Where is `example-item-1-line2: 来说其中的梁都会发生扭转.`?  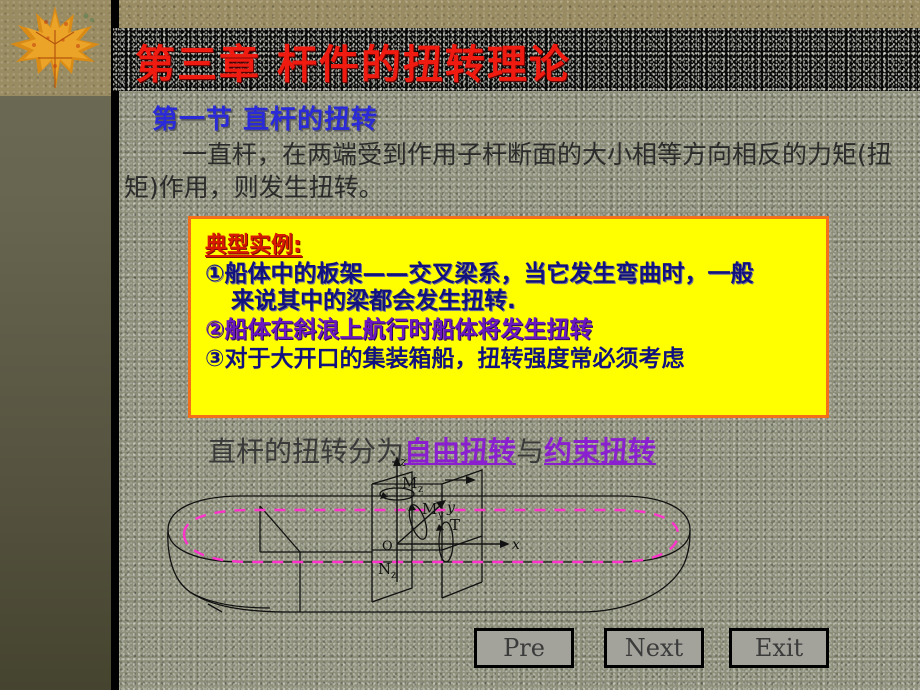
example-item-1-line2: 来说其中的梁都会发生扭转. is located at coordinates (373, 301).